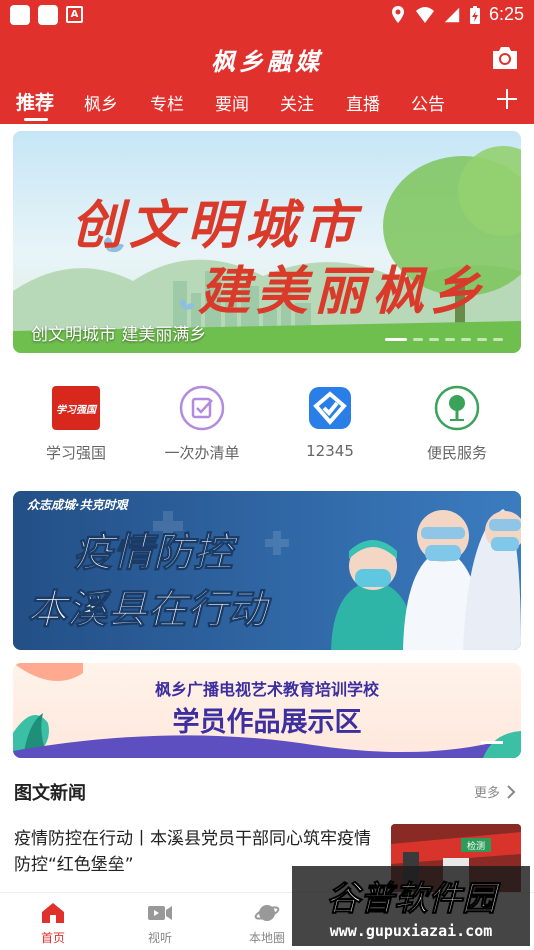 Image resolution: width=534 pixels, height=950 pixels. I want to click on epidemic-tagline: 众志成城·共克时艰, so click(78, 505).